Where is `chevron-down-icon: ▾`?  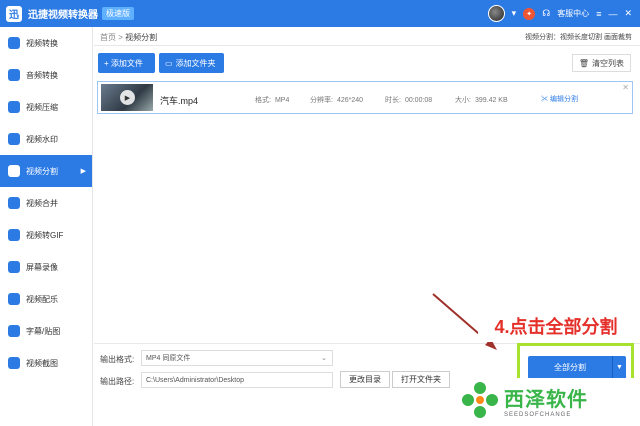 chevron-down-icon: ▾ is located at coordinates (514, 13).